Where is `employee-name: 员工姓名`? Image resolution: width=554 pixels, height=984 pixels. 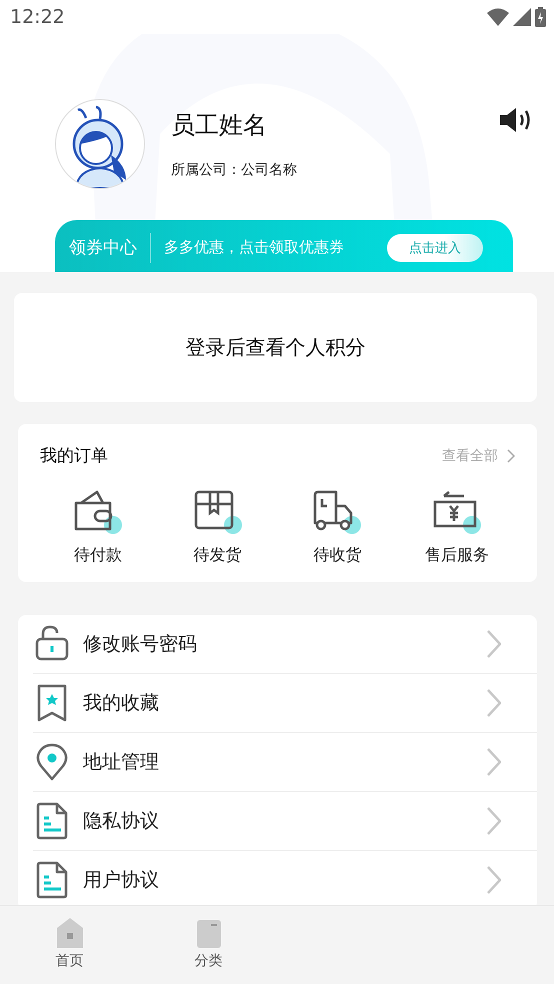
employee-name: 员工姓名 is located at coordinates (219, 125).